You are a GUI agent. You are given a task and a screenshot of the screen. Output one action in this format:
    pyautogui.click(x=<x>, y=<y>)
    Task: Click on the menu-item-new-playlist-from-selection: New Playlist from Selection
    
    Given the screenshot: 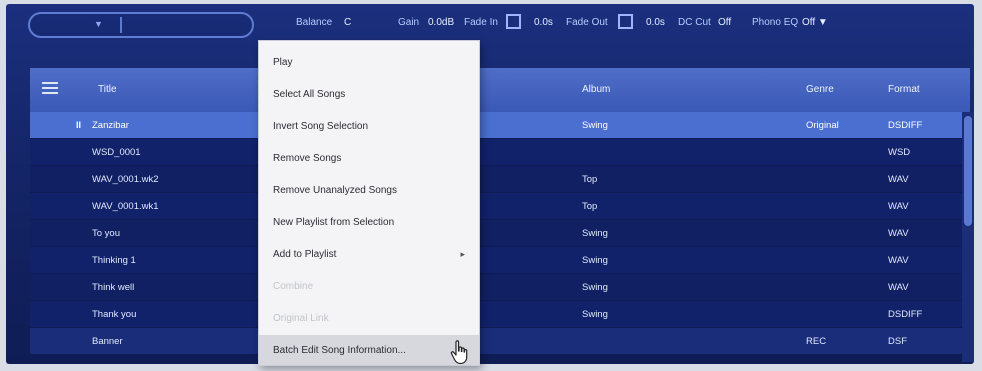 What is the action you would take?
    pyautogui.click(x=369, y=222)
    